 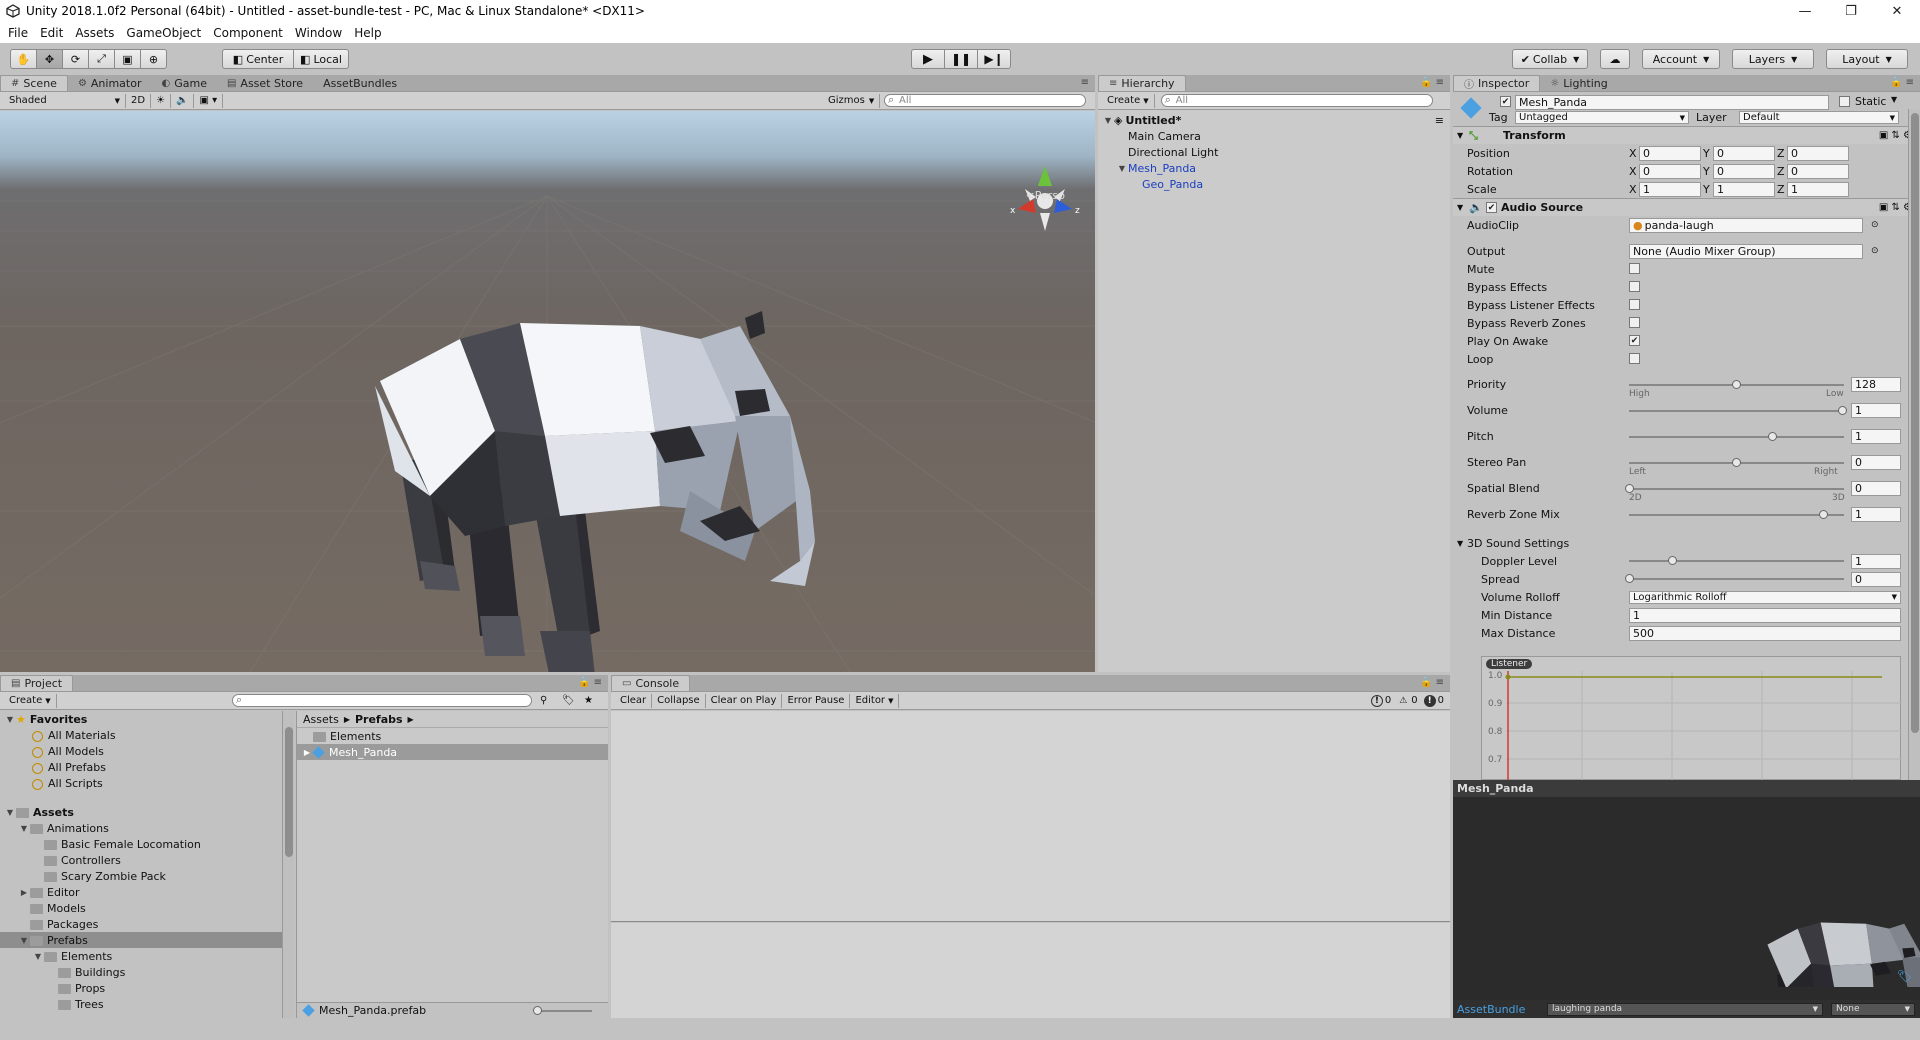 I want to click on breadcrumb-prefabs: Prefabs, so click(x=379, y=719).